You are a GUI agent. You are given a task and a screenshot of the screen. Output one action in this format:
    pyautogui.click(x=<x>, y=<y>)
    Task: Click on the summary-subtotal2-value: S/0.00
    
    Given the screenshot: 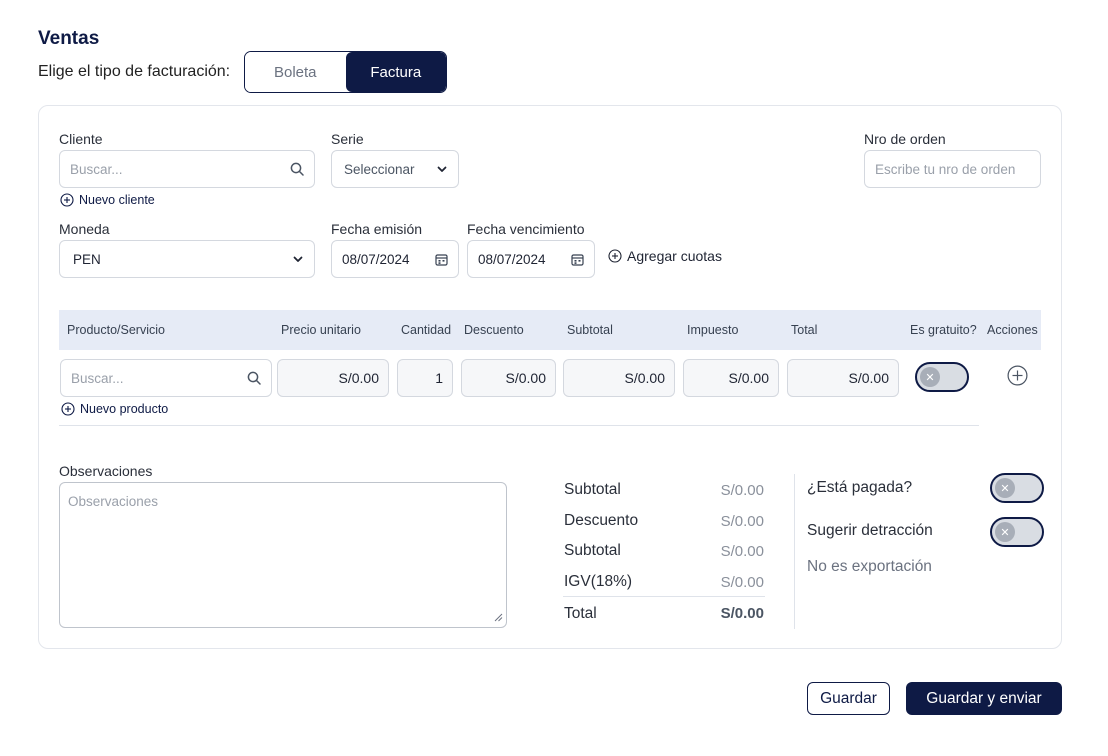 What is the action you would take?
    pyautogui.click(x=742, y=551)
    